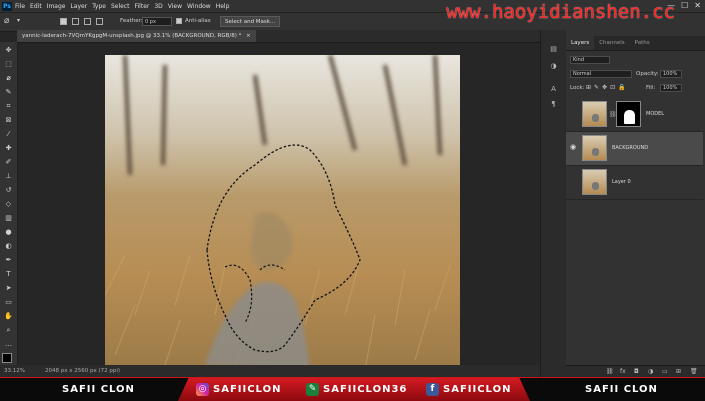 The height and width of the screenshot is (401, 705). I want to click on hand-tool-icon: ✋, so click(8, 316).